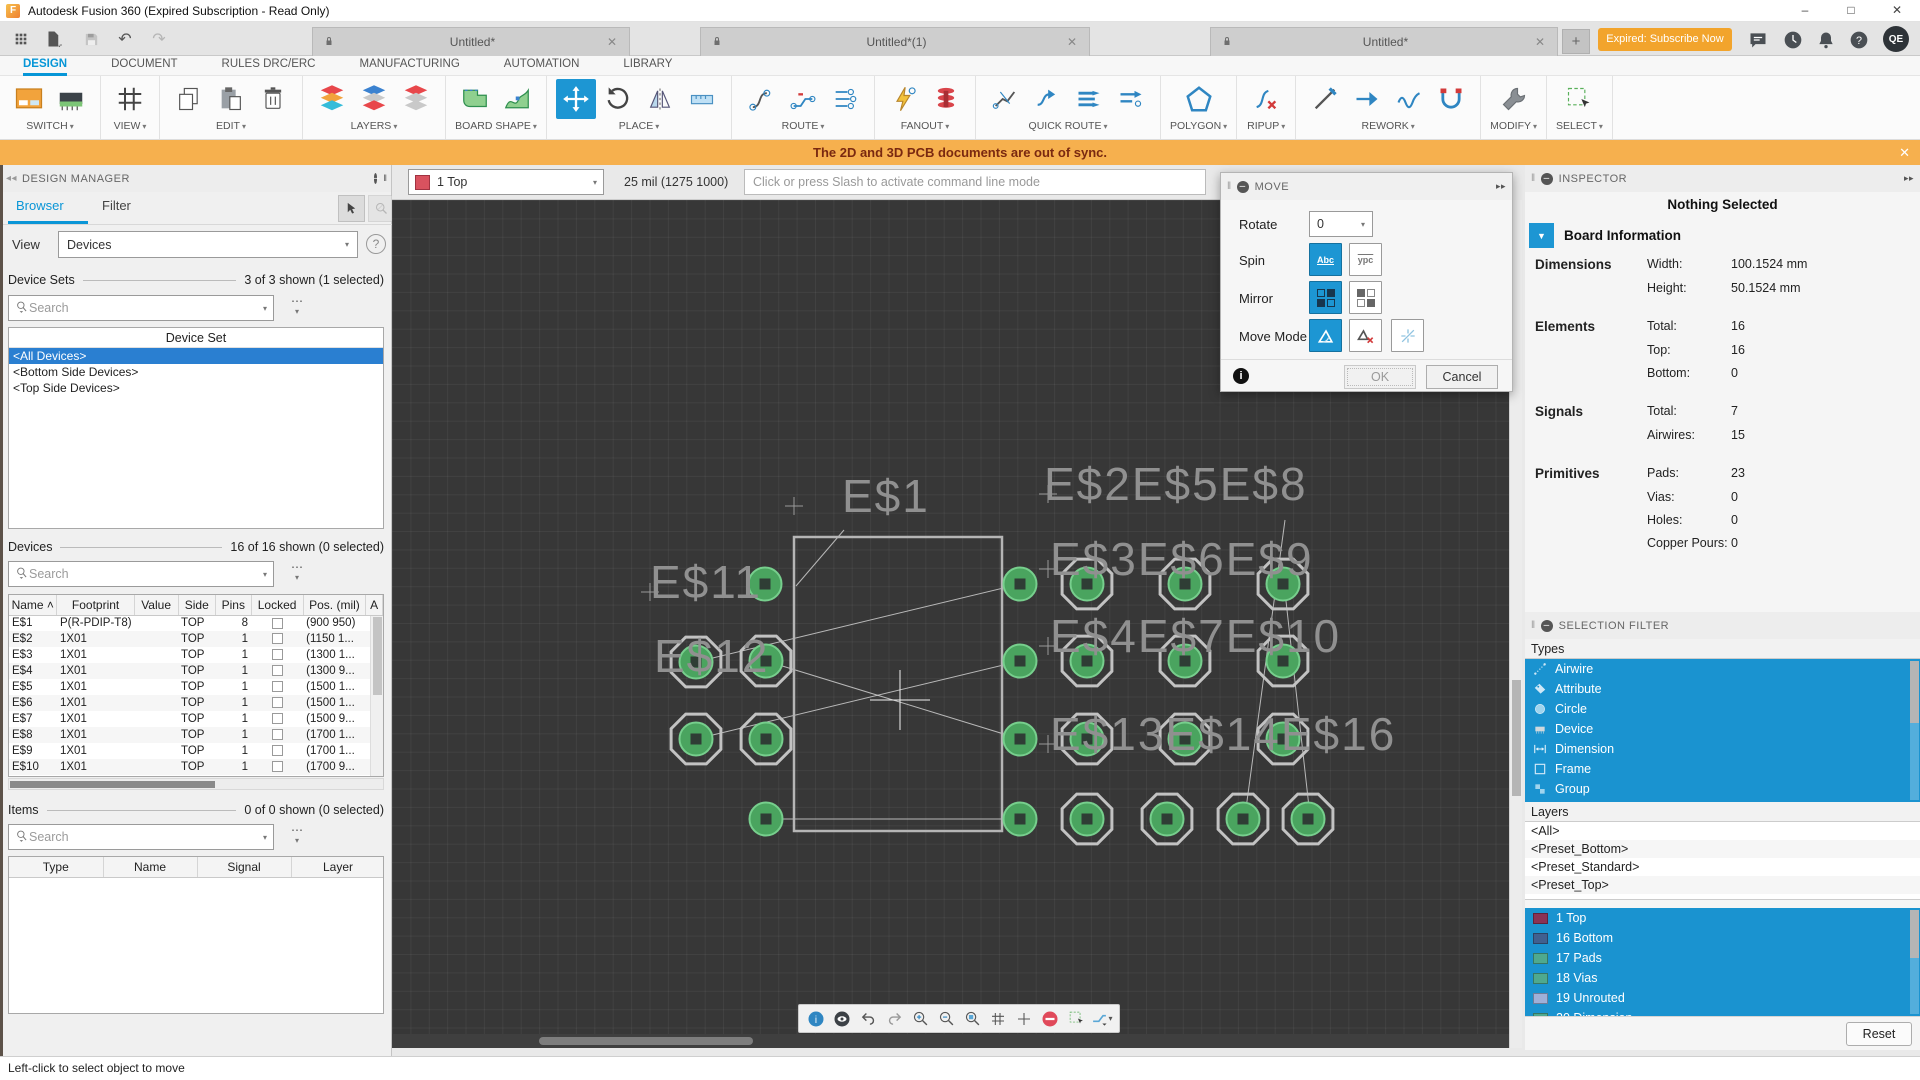 The height and width of the screenshot is (1080, 1920). What do you see at coordinates (196, 784) in the screenshot?
I see `devices-table-hscrollbar` at bounding box center [196, 784].